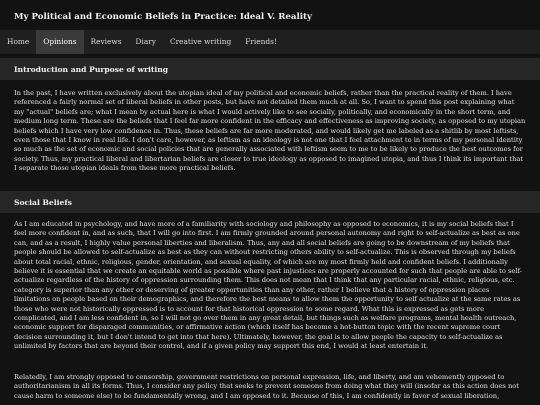  I want to click on tab-creative-writing: Creative writing, so click(200, 42).